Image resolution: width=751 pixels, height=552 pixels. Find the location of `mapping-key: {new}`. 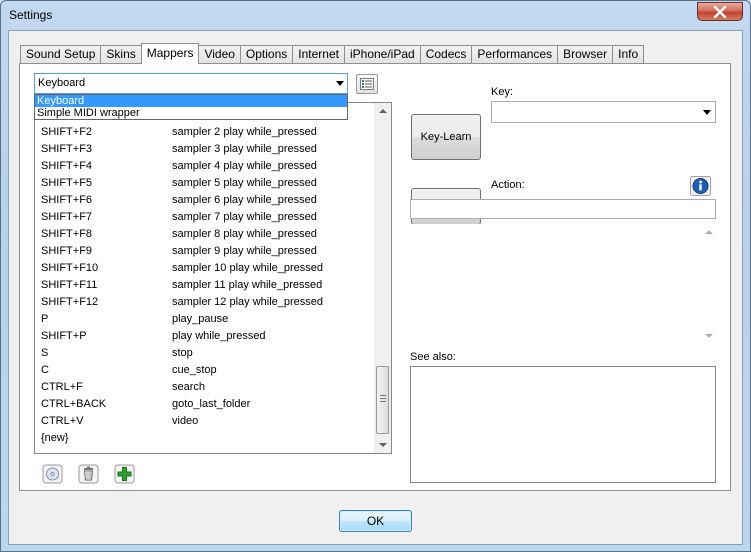

mapping-key: {new} is located at coordinates (55, 438).